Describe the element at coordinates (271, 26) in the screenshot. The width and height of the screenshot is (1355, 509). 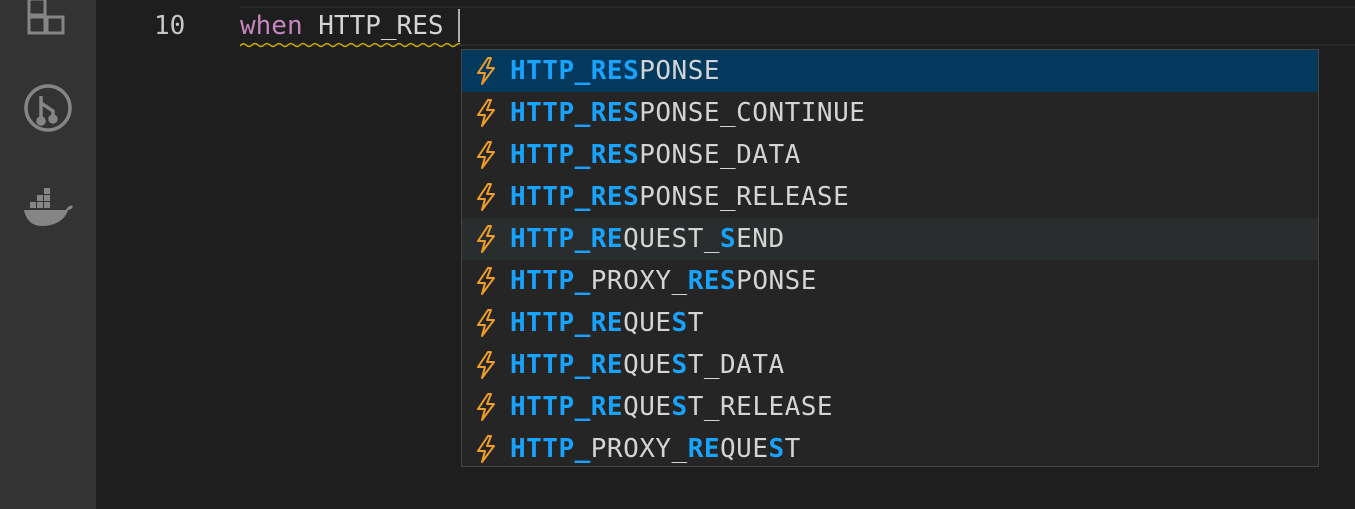
I see `keyword-token: when` at that location.